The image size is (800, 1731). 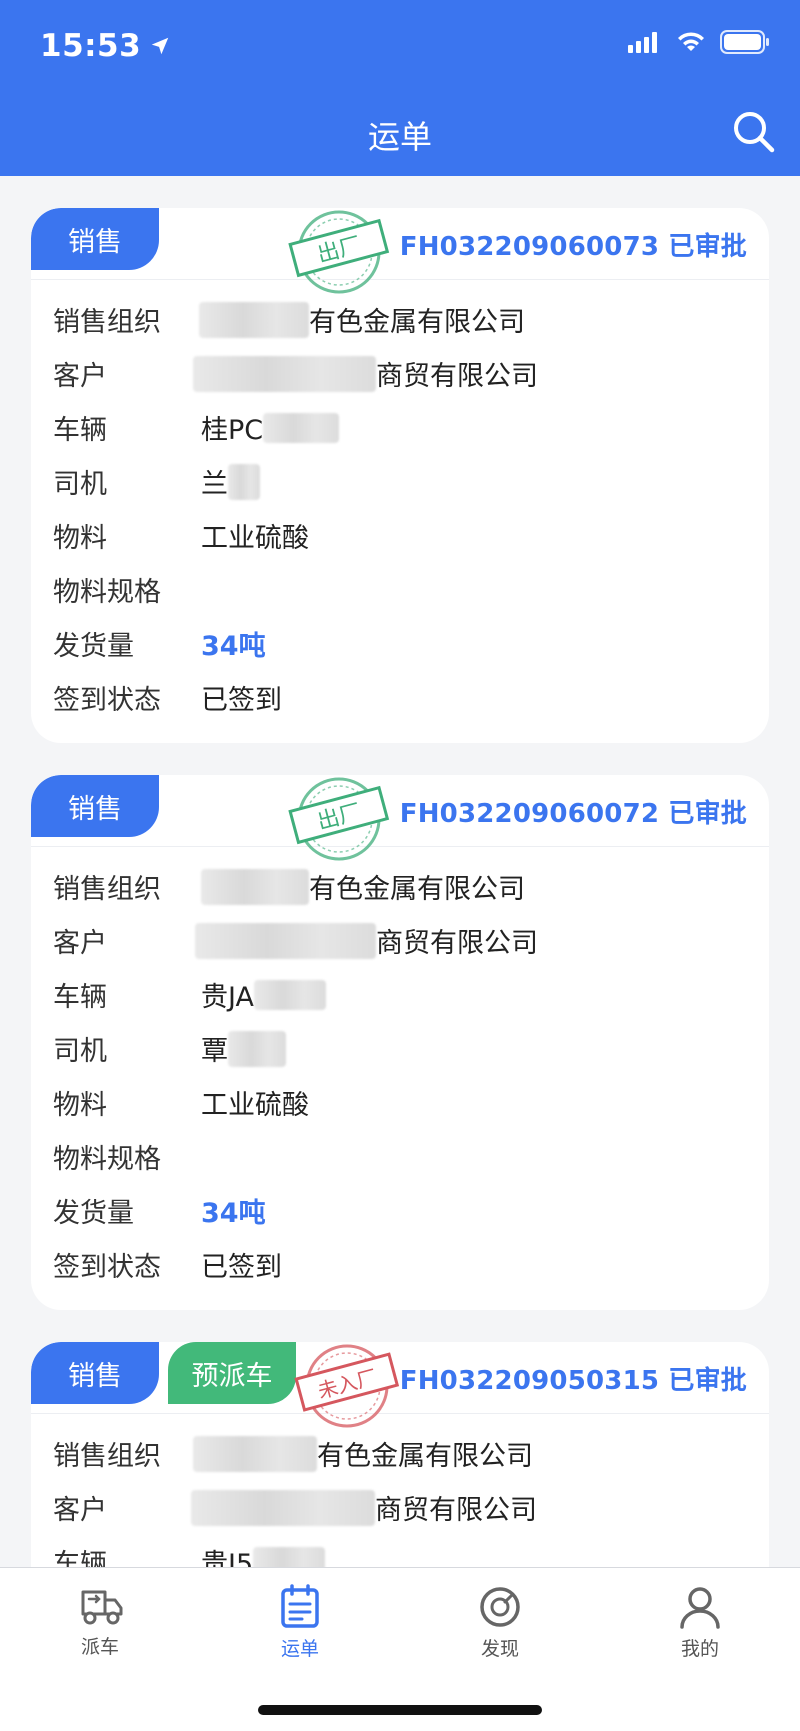 I want to click on field-value: 兰, so click(x=214, y=484).